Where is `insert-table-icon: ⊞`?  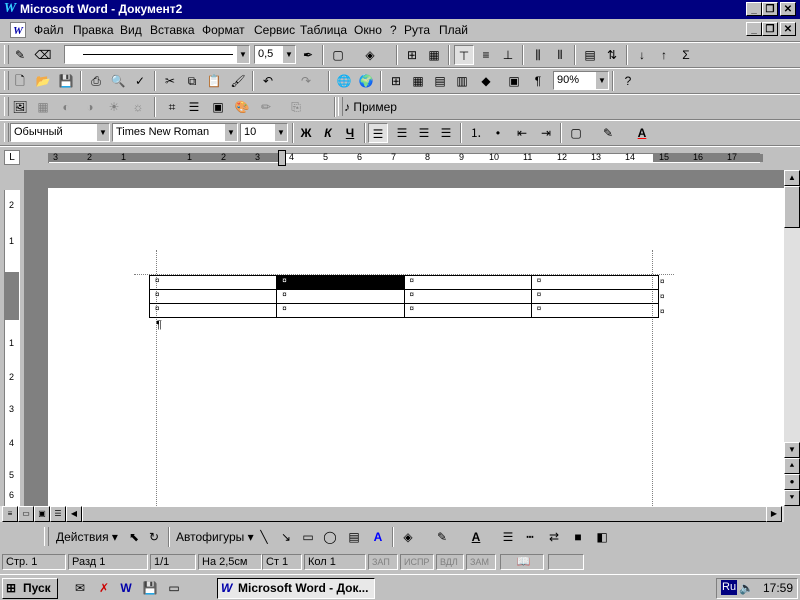
insert-table-icon: ⊞ is located at coordinates (412, 55).